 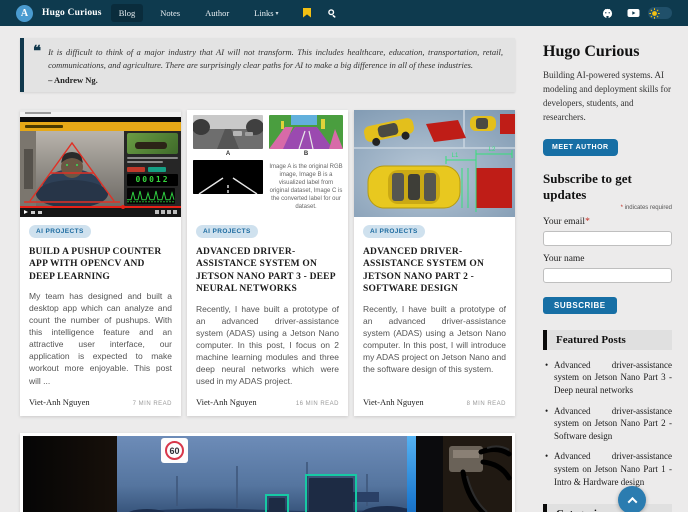 I want to click on speed-limit-sign: 60, so click(x=174, y=451).